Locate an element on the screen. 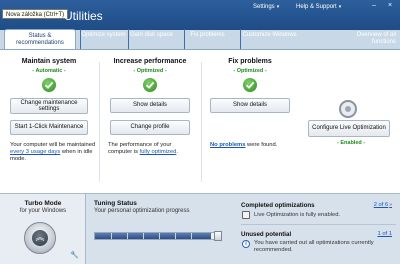 This screenshot has width=400, height=264. help-label: Help & Support is located at coordinates (316, 7).